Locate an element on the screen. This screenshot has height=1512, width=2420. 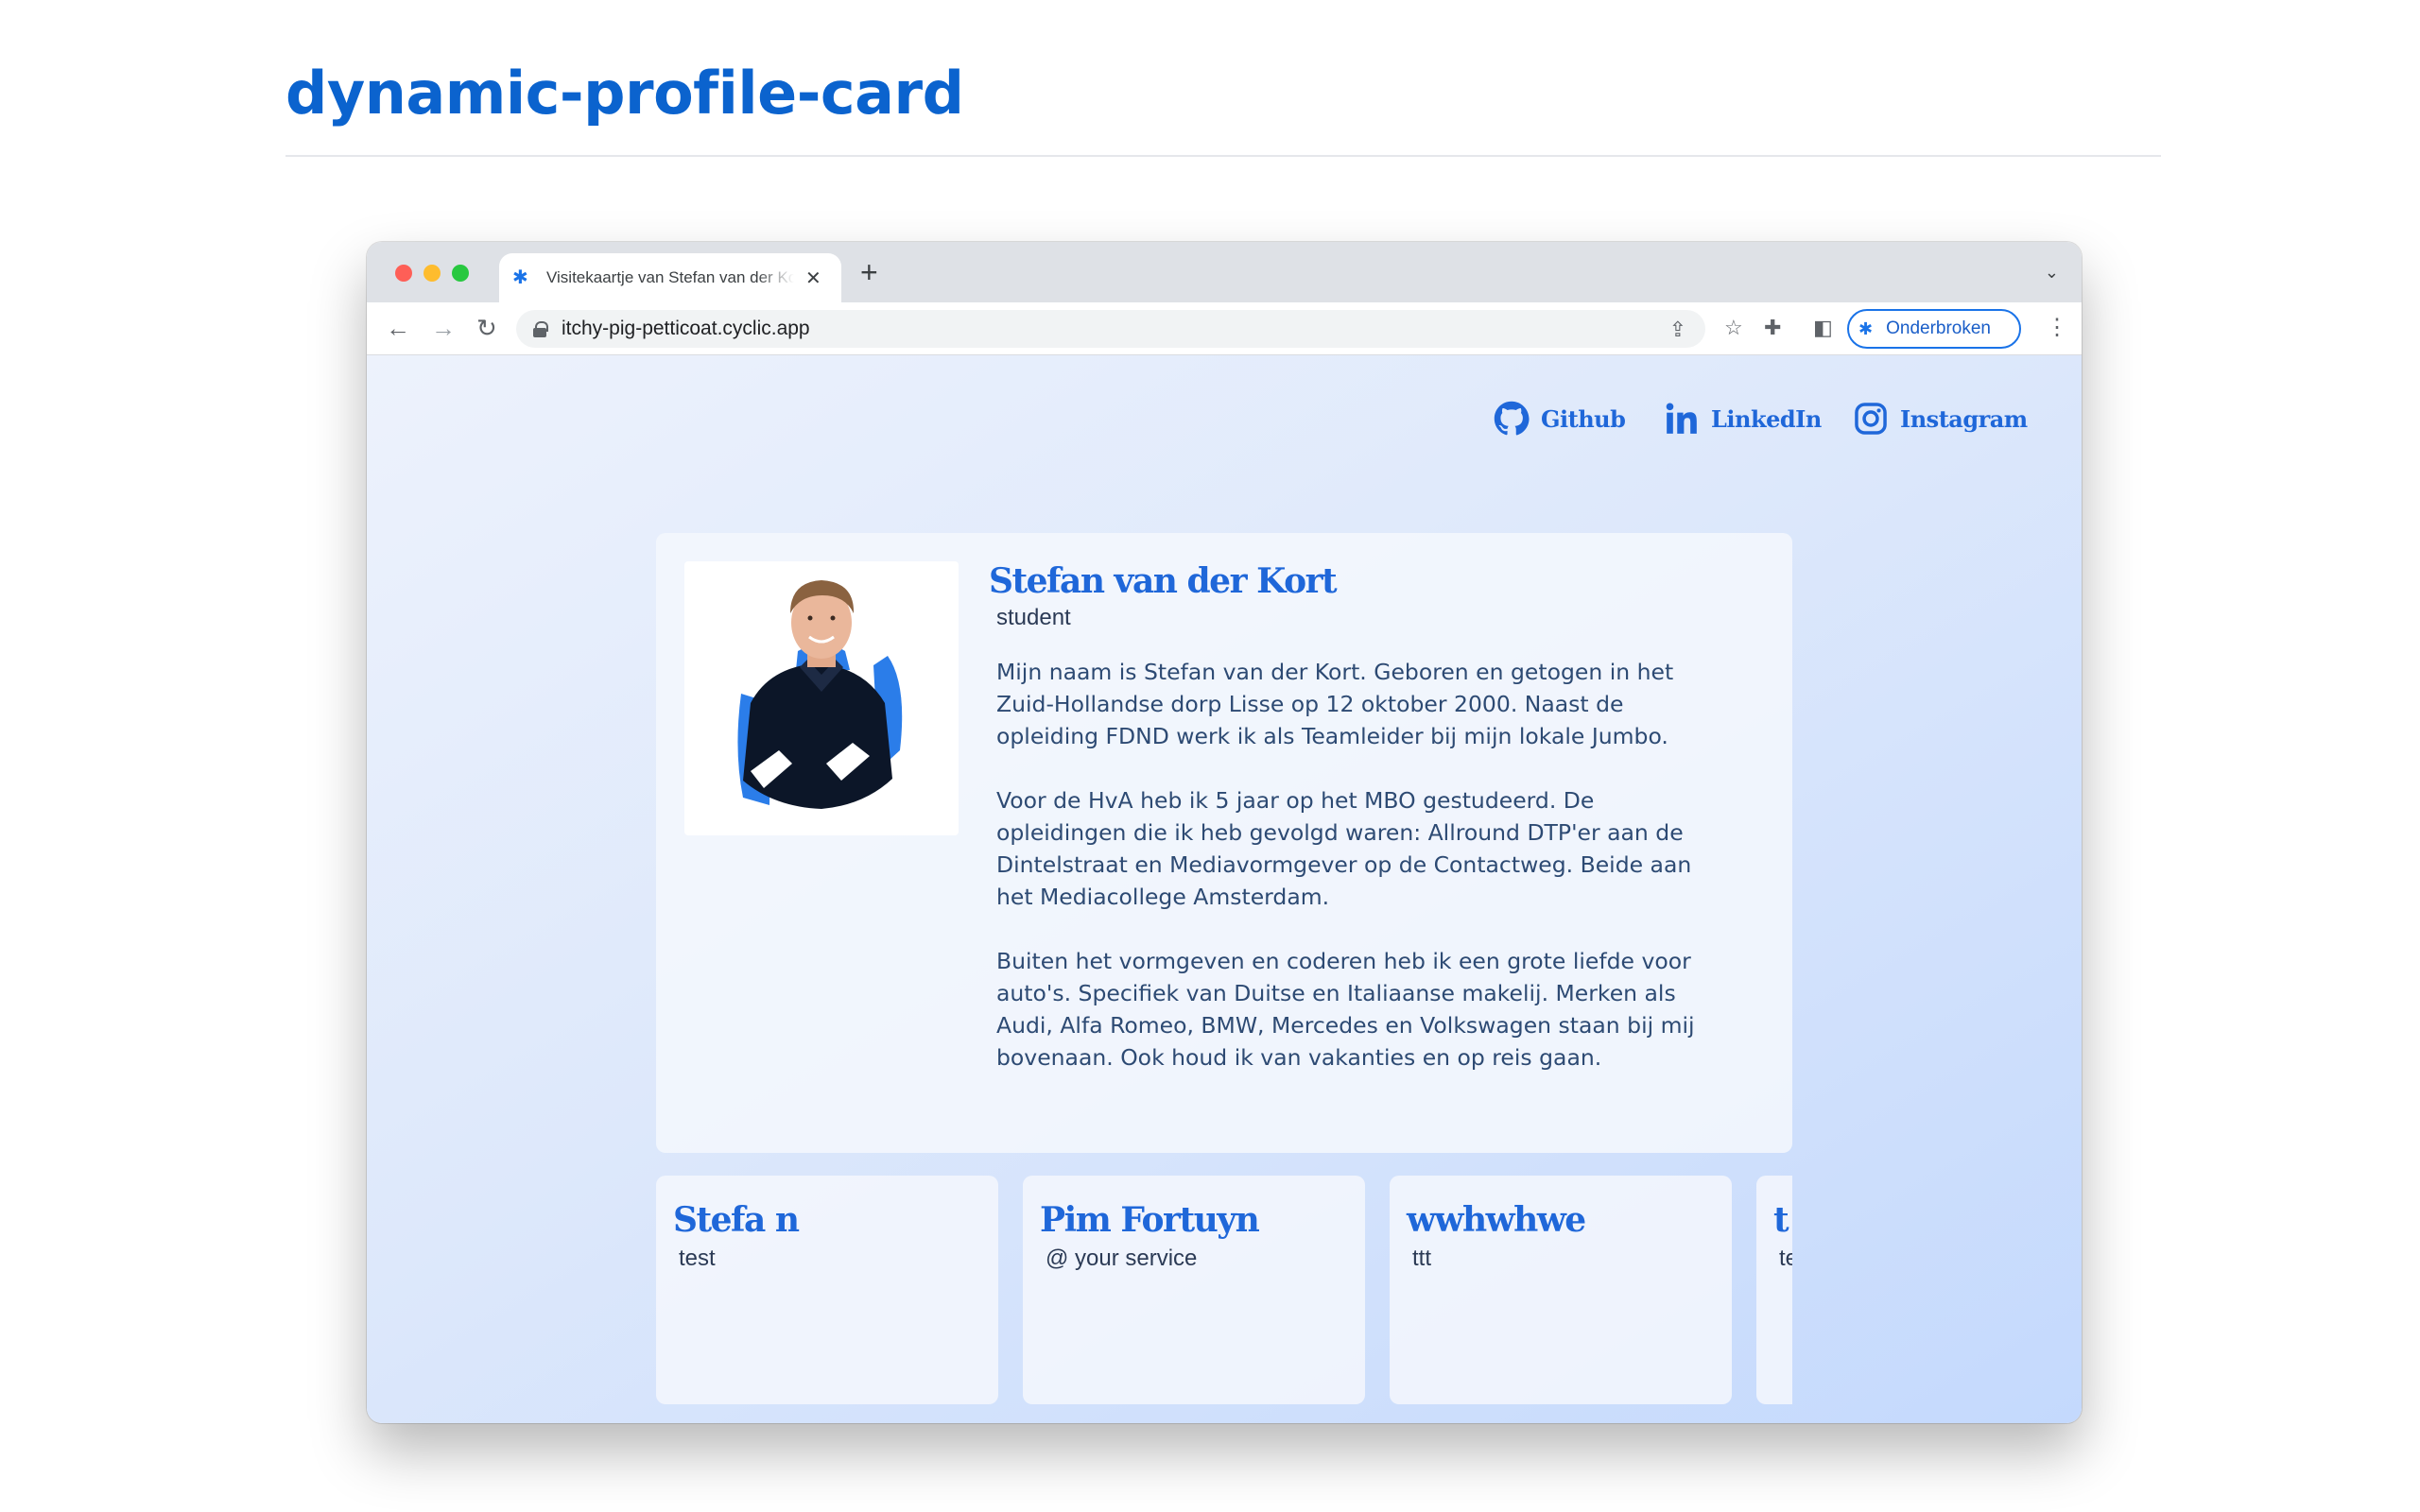
card-name: Stefa n is located at coordinates (736, 1220).